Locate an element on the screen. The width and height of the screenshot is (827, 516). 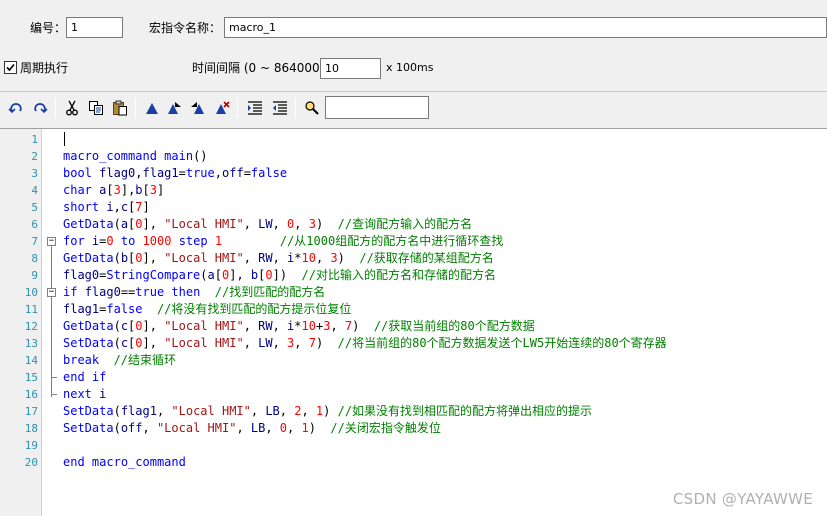
find-input is located at coordinates (377, 107).